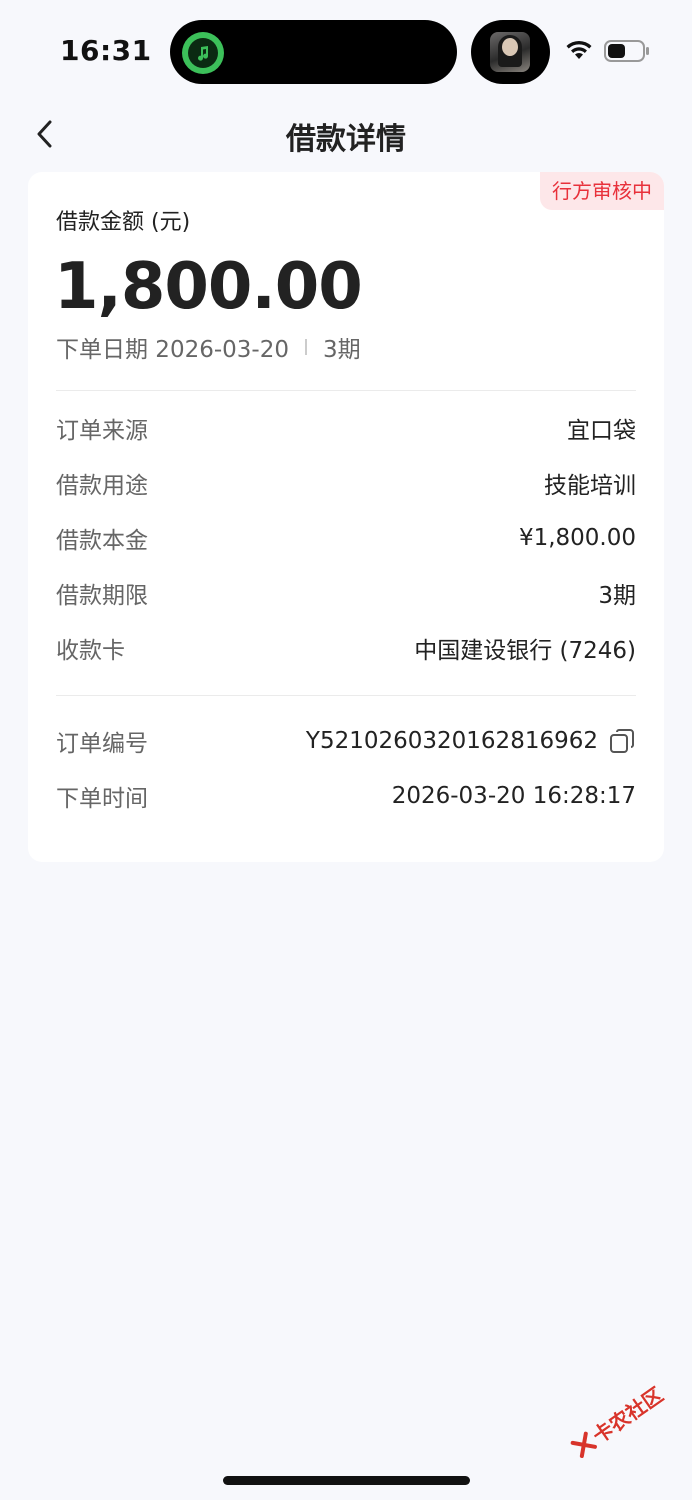 The image size is (692, 1500). I want to click on order-date: 下单日期 2026-03-20, so click(172, 350).